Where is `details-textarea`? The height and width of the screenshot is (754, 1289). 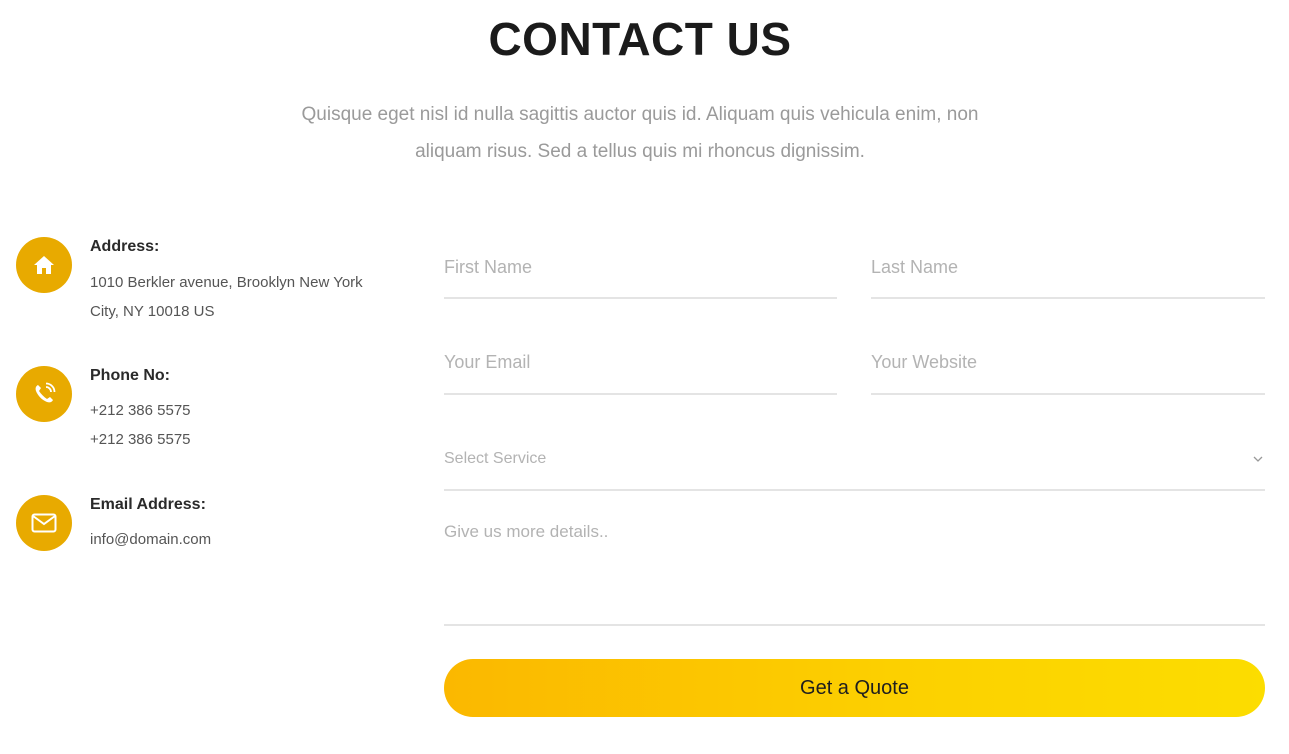
details-textarea is located at coordinates (854, 570).